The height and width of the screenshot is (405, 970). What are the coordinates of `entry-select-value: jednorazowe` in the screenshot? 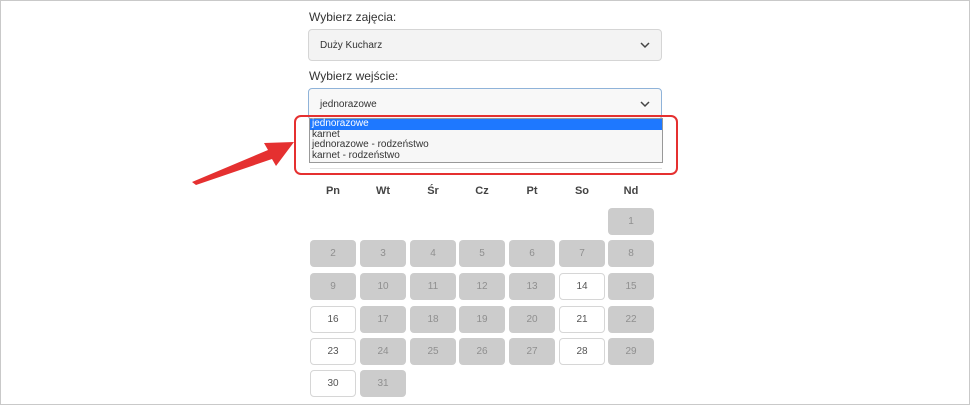 It's located at (348, 104).